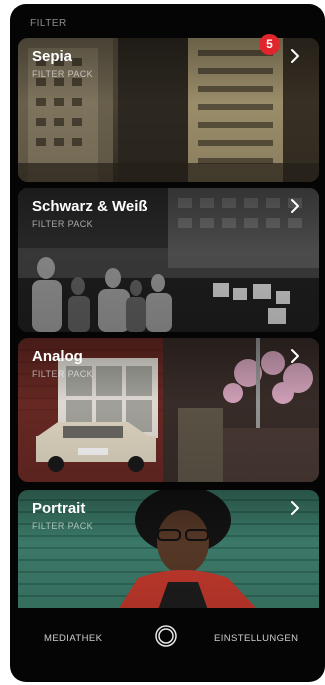 This screenshot has height=685, width=325. I want to click on tab-bar: MEDIATHEK EINSTELLUNGEN, so click(167, 635).